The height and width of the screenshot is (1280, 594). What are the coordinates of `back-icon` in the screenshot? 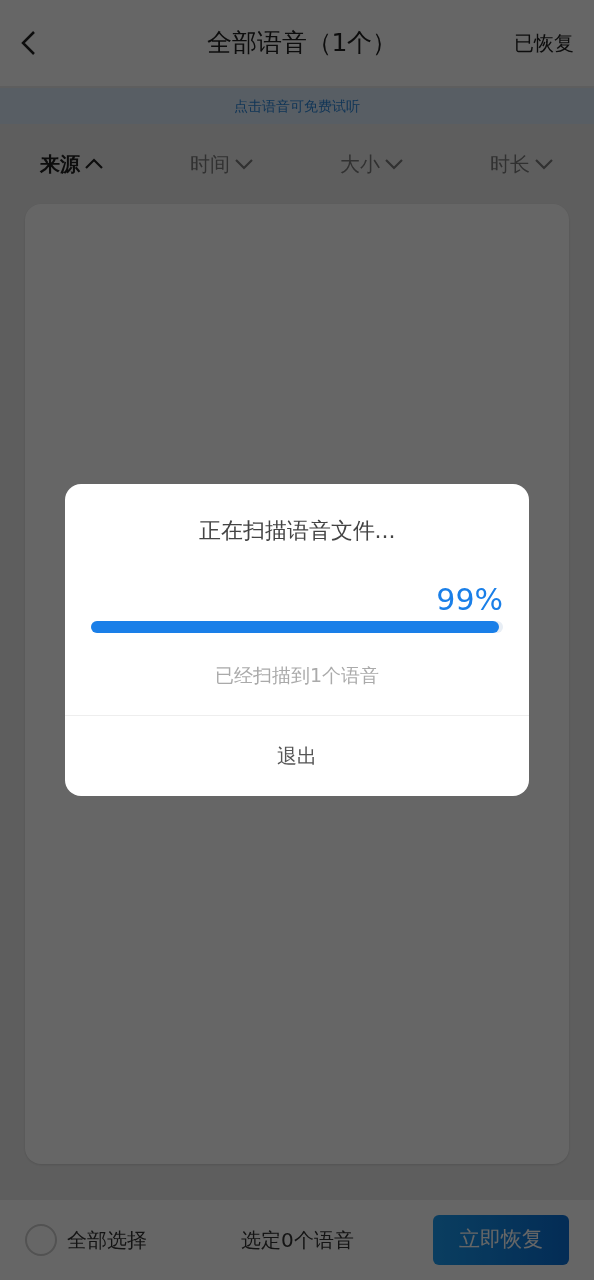 It's located at (28, 43).